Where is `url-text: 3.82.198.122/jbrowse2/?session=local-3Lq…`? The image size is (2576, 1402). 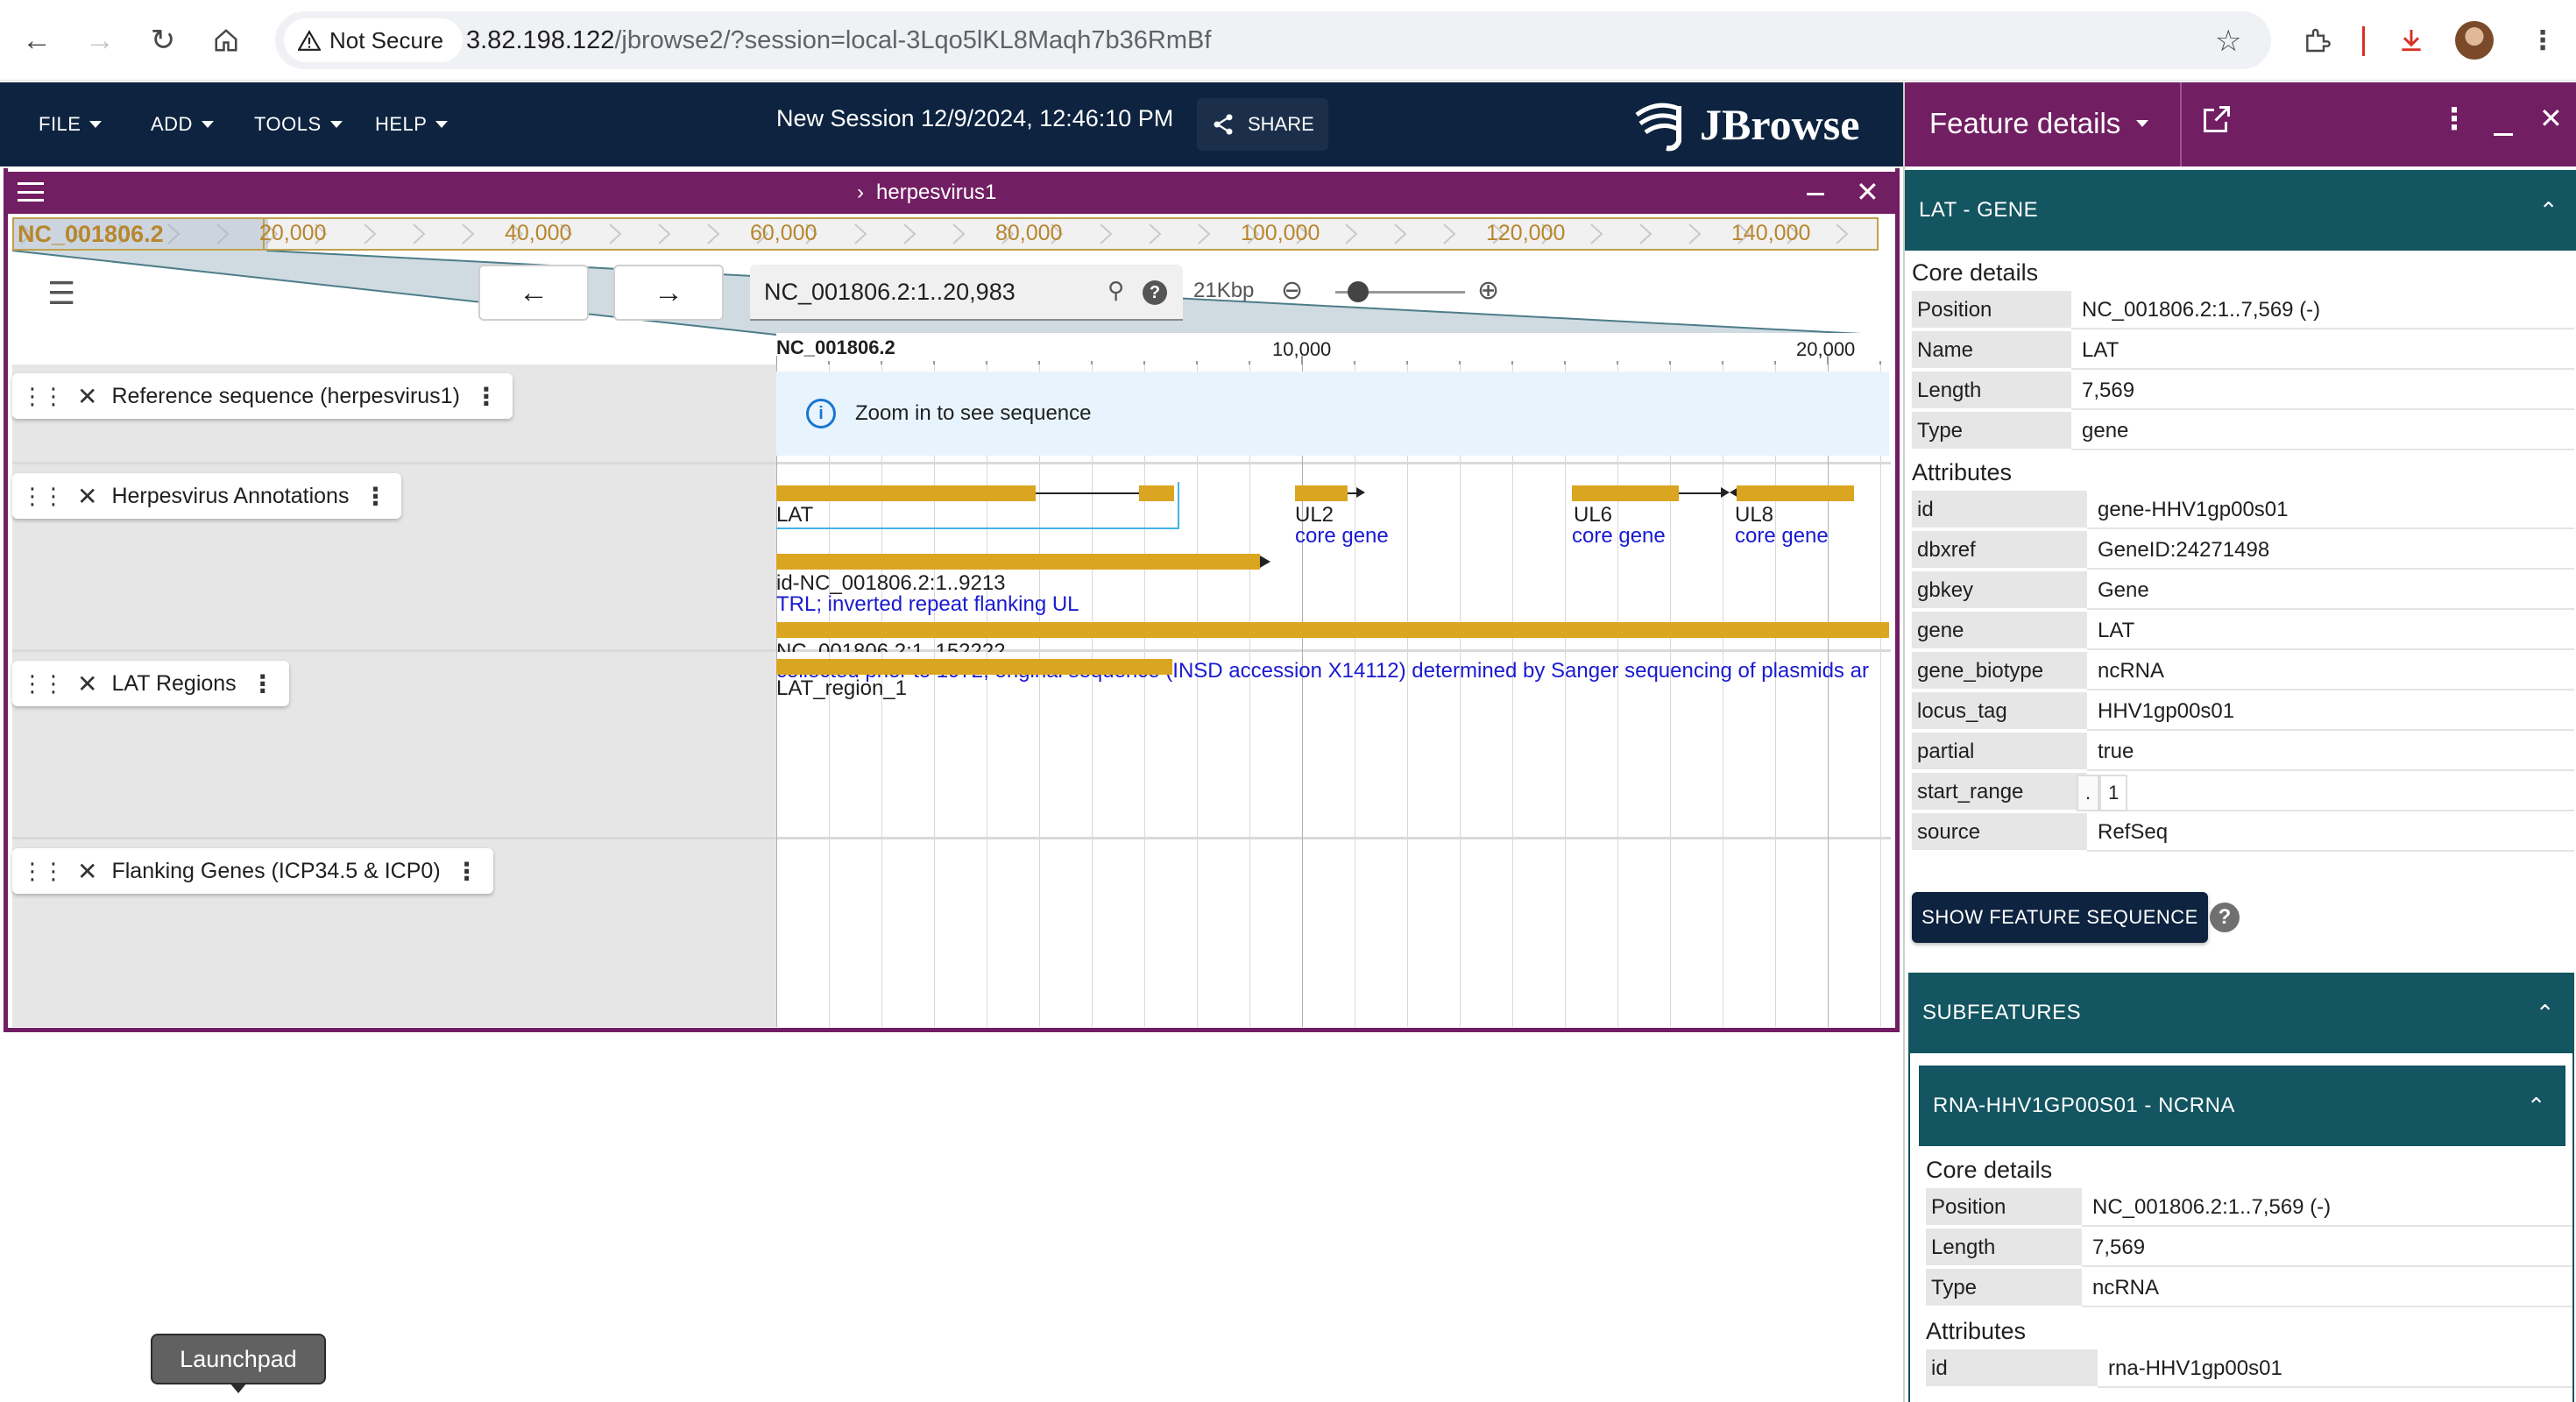
url-text: 3.82.198.122/jbrowse2/?session=local-3Lq… is located at coordinates (838, 40).